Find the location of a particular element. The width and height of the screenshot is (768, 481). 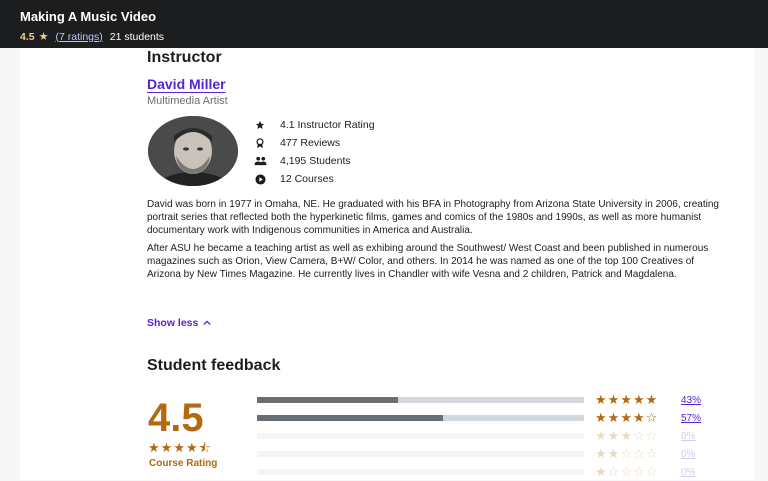

rating-row-stars: ★ ☆ ☆ ☆ ☆ is located at coordinates (626, 472).